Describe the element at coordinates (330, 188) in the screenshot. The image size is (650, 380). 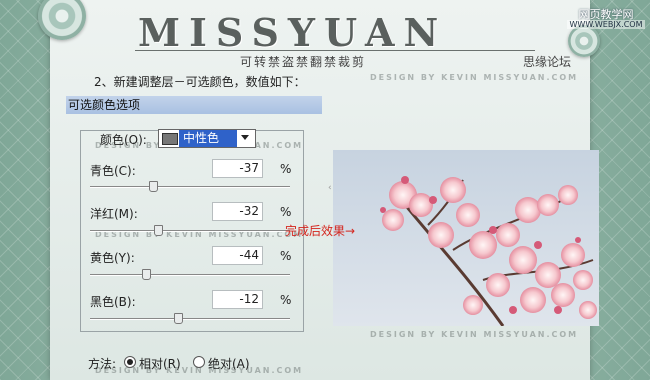
I see `arrow-left-icon: ‹` at that location.